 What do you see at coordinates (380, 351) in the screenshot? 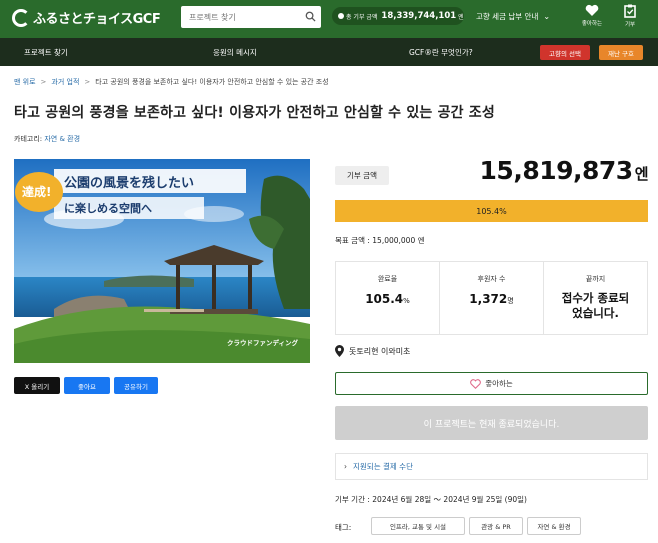
I see `location-text: 돗토리현 이와미초` at bounding box center [380, 351].